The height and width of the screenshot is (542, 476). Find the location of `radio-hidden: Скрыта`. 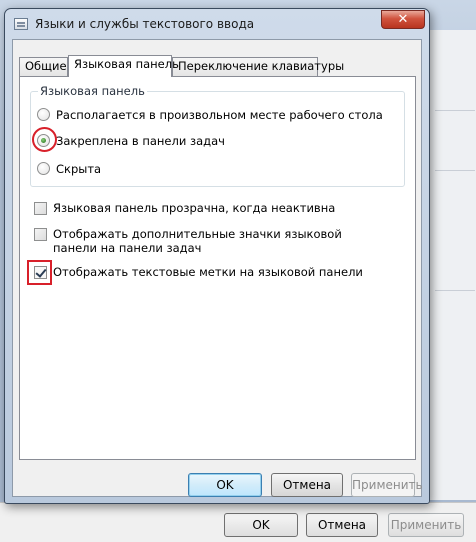

radio-hidden: Скрыта is located at coordinates (137, 169).